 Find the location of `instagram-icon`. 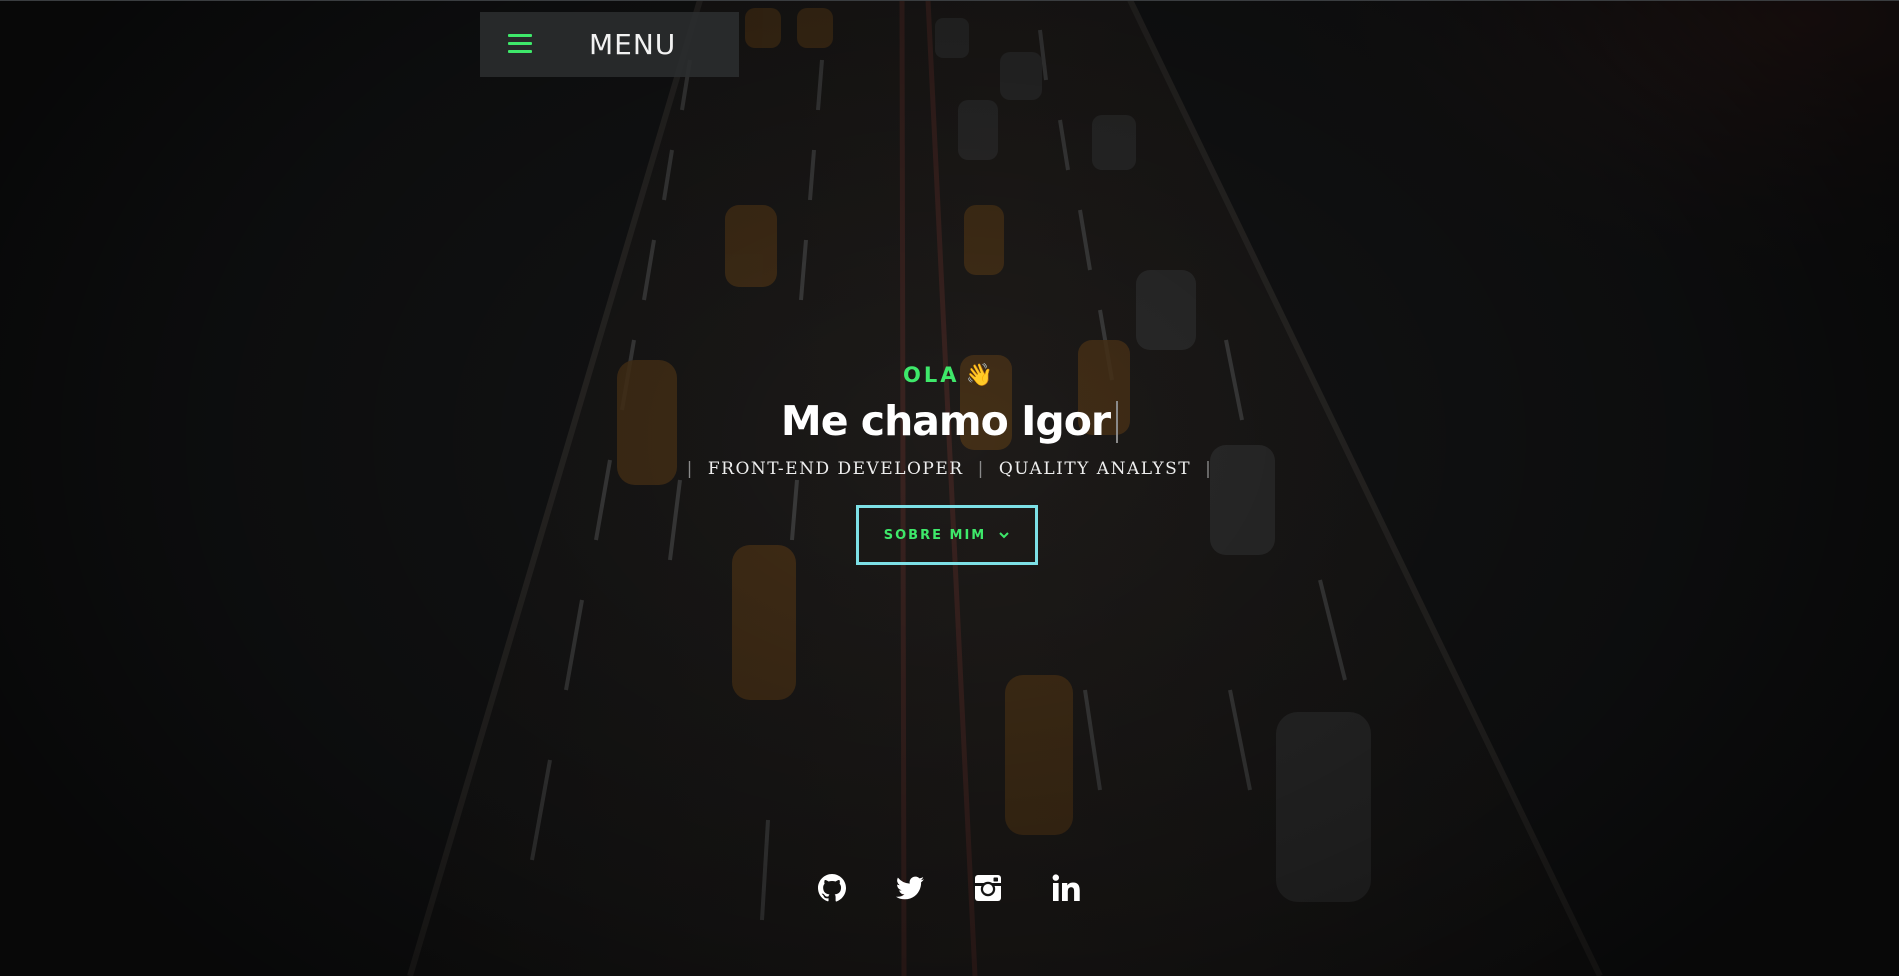

instagram-icon is located at coordinates (988, 888).